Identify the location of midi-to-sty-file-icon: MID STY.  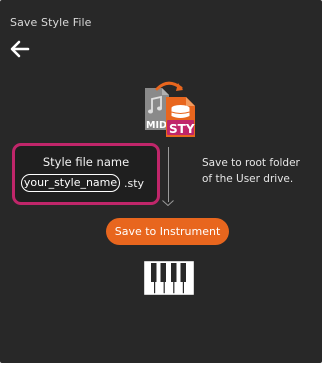
(170, 110).